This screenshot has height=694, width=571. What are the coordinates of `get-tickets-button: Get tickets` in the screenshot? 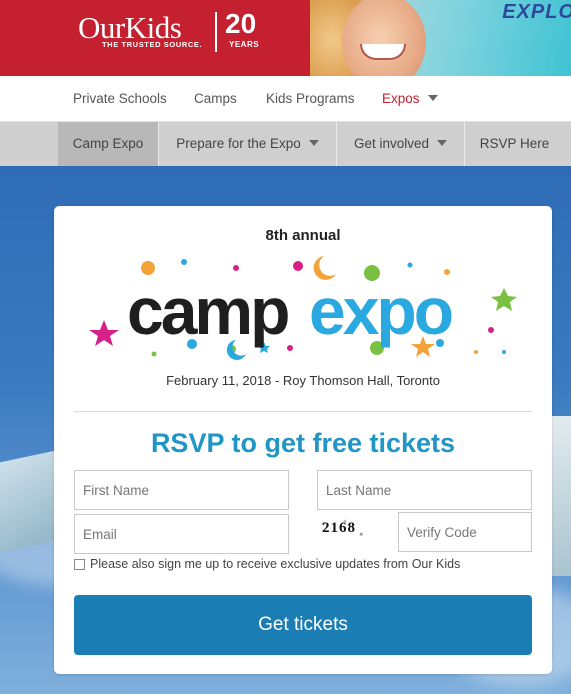 It's located at (303, 625).